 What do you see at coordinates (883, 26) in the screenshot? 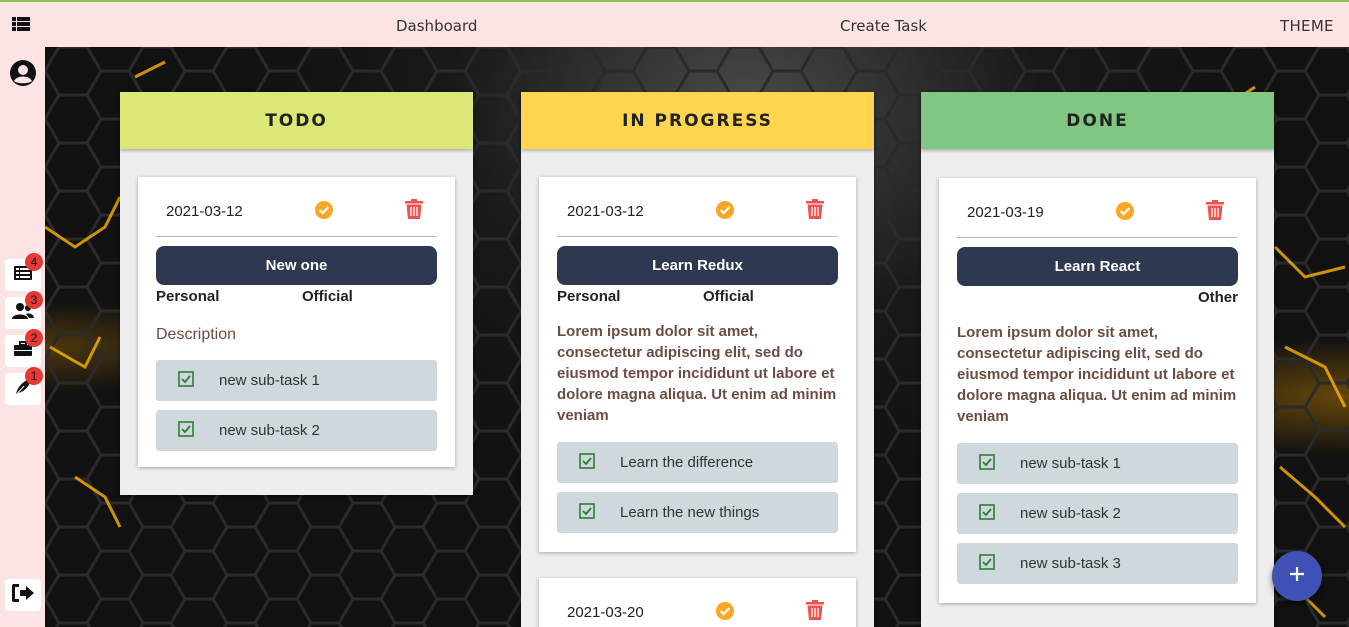
I see `nav-create-task-link: Create Task` at bounding box center [883, 26].